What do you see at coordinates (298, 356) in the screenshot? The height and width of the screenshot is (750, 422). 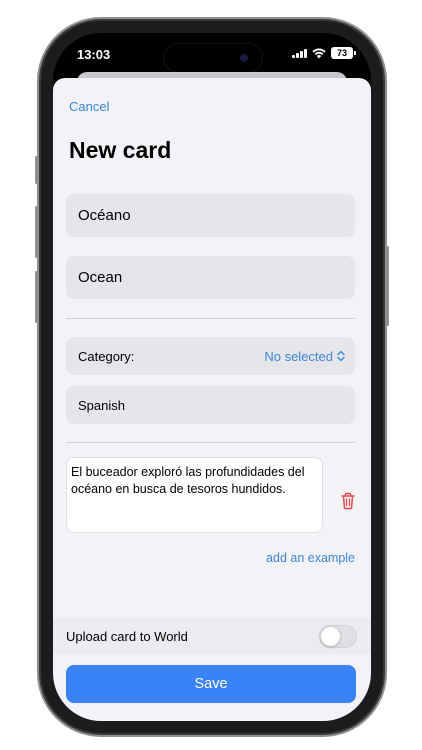 I see `category-selected-text: No selected` at bounding box center [298, 356].